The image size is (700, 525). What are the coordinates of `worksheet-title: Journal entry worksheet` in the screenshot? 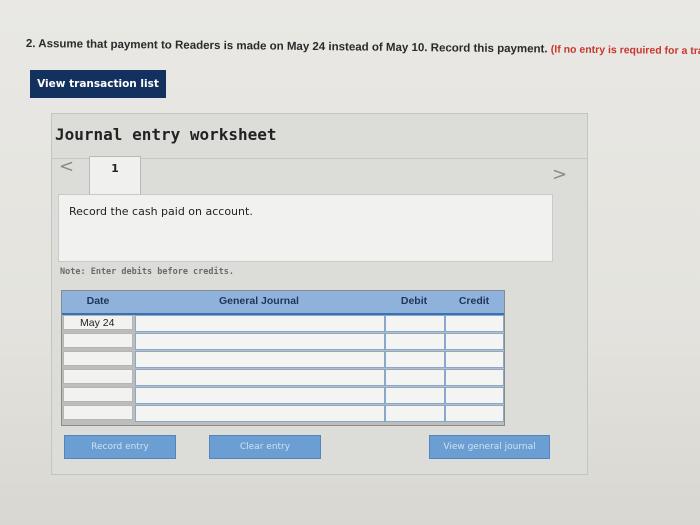 It's located at (166, 134).